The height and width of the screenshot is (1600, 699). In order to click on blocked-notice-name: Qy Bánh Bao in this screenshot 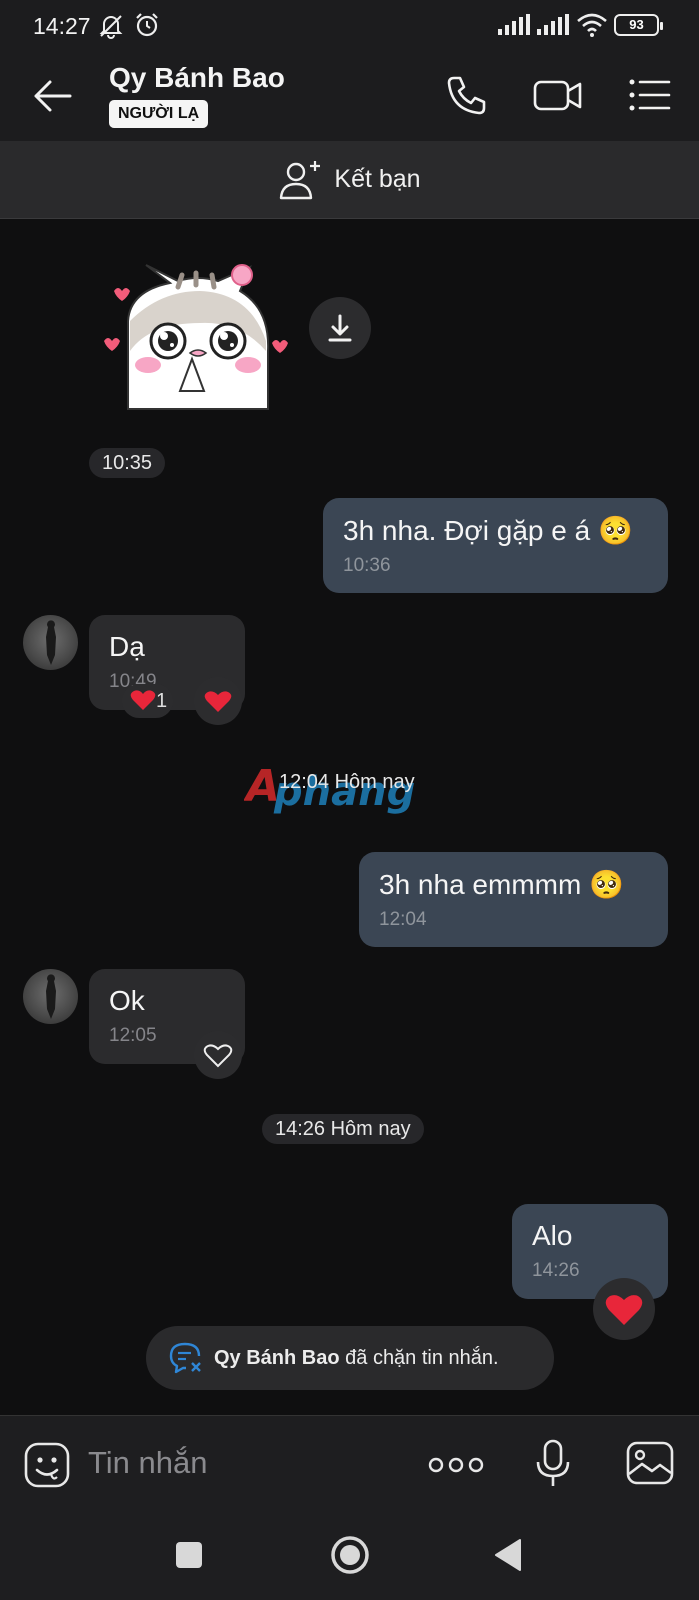, I will do `click(277, 1357)`.